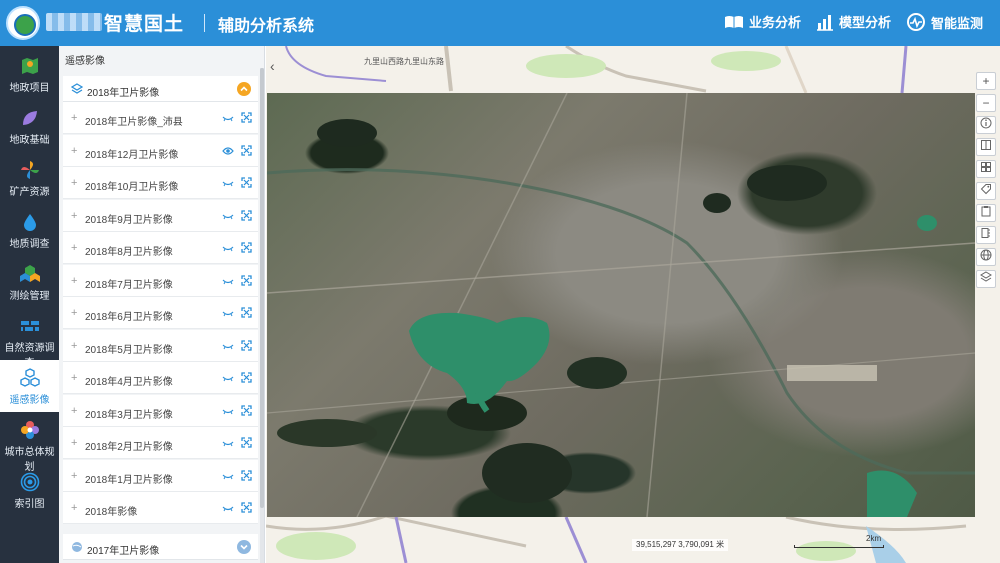 This screenshot has height=563, width=1000. I want to click on layer-label: 2018年7月卫片影像, so click(129, 285).